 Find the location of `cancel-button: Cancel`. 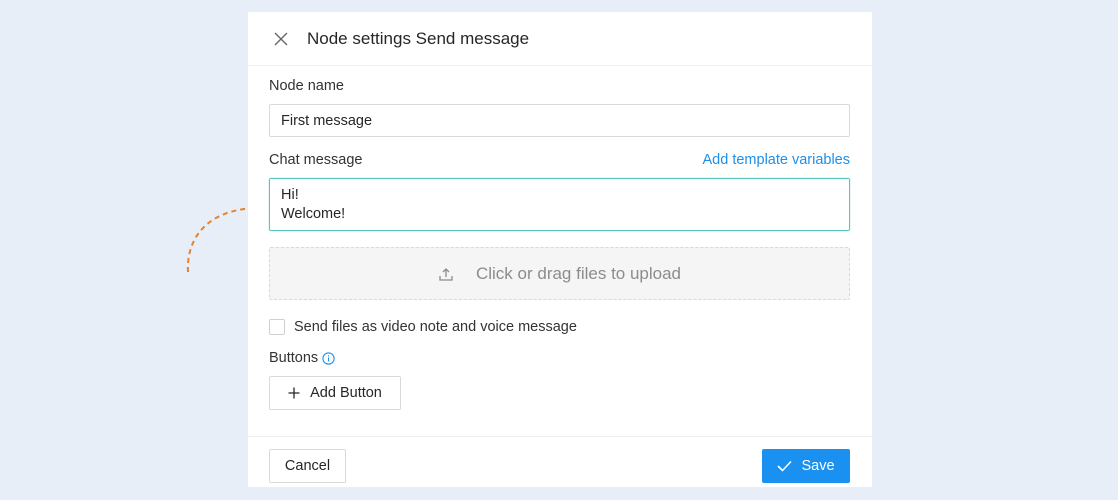

cancel-button: Cancel is located at coordinates (307, 466).